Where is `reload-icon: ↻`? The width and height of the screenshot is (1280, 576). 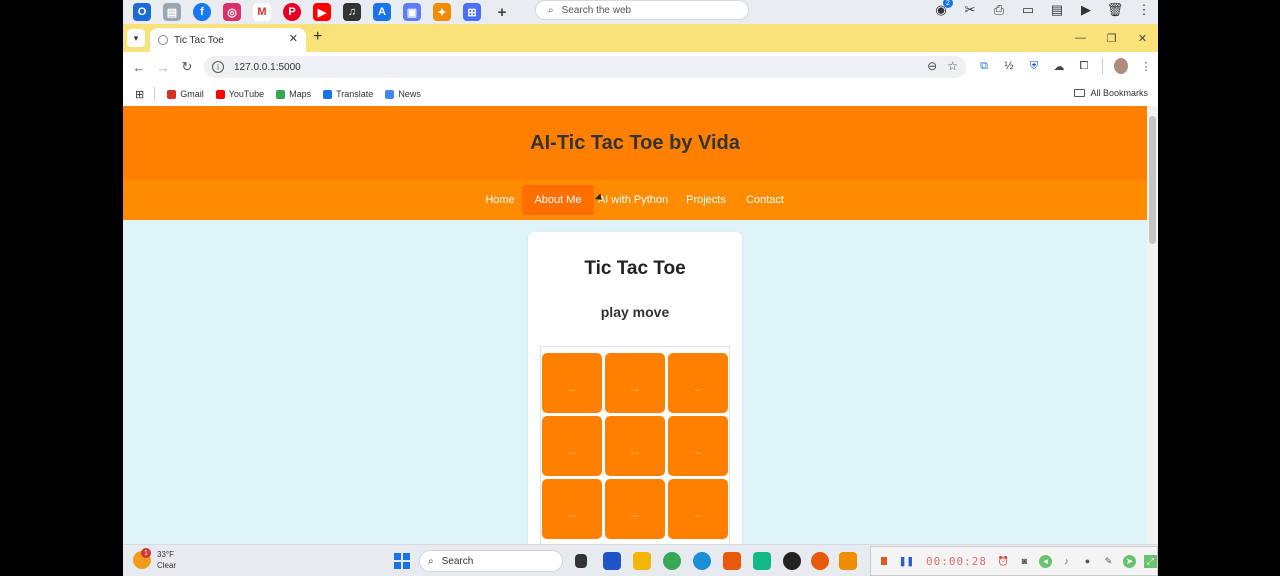 reload-icon: ↻ is located at coordinates (187, 67).